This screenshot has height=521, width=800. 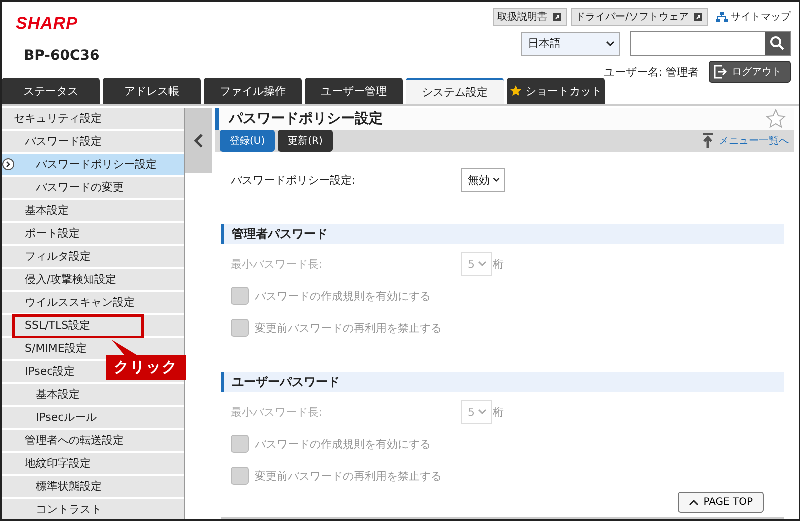 I want to click on sitemap-icon, so click(x=722, y=17).